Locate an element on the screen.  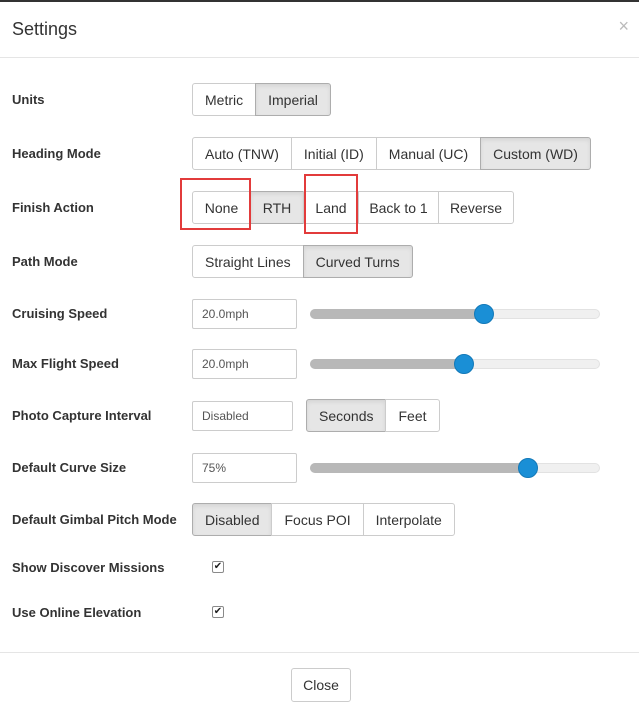
heading-auto-button: Auto (TNW) is located at coordinates (242, 153).